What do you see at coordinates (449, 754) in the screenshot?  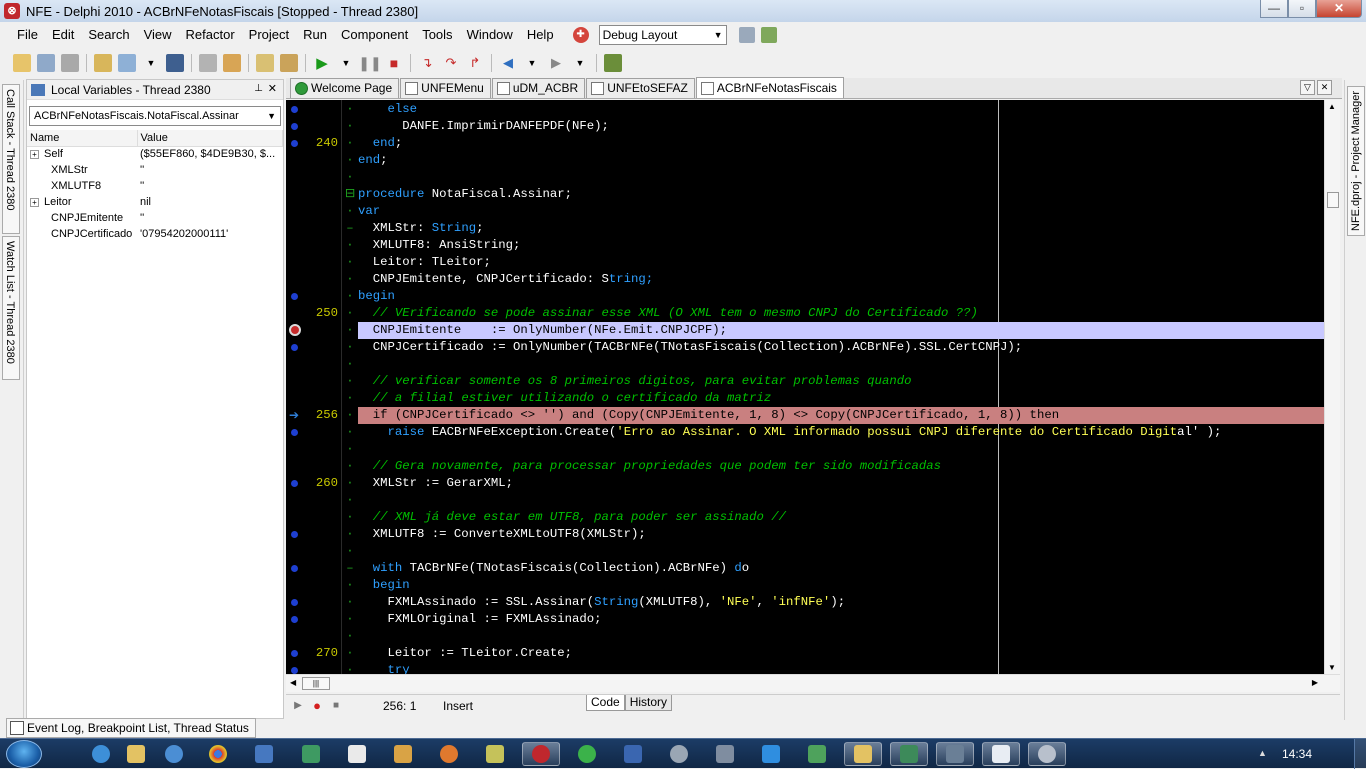 I see `firefox-icon` at bounding box center [449, 754].